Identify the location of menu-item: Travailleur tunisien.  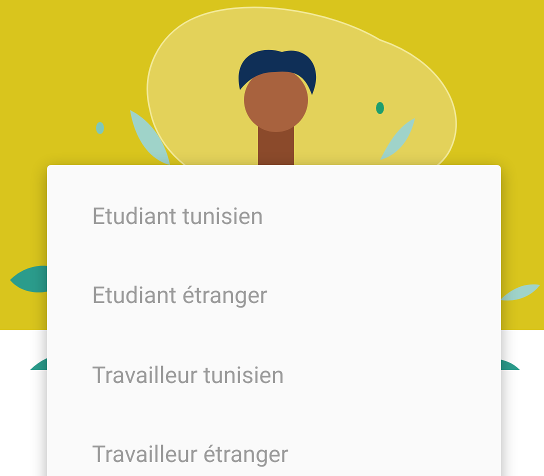
(274, 376).